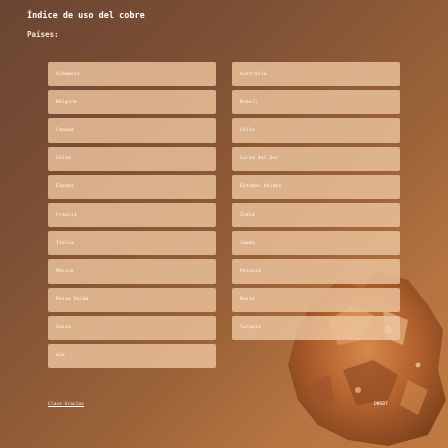 The height and width of the screenshot is (448, 448). I want to click on footer-code: DNS07, so click(381, 404).